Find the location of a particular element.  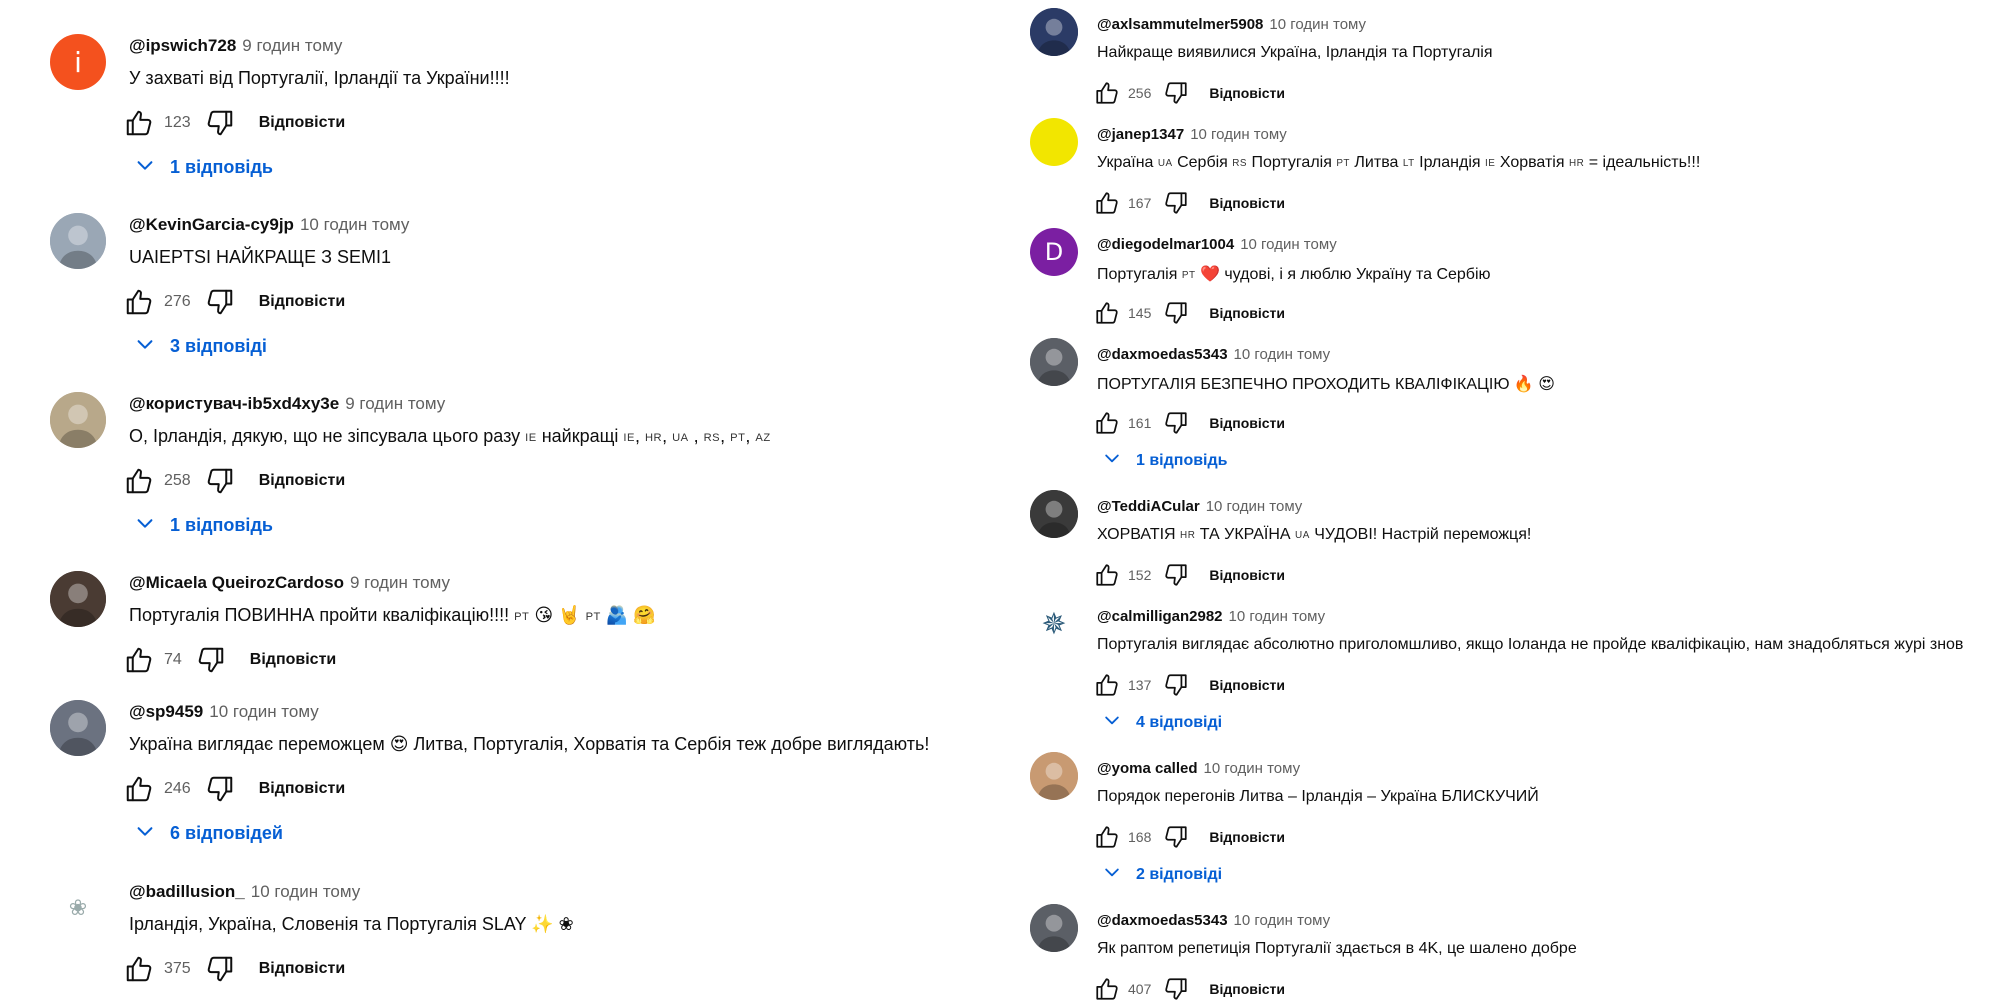

avatar: ✵ is located at coordinates (1054, 624).